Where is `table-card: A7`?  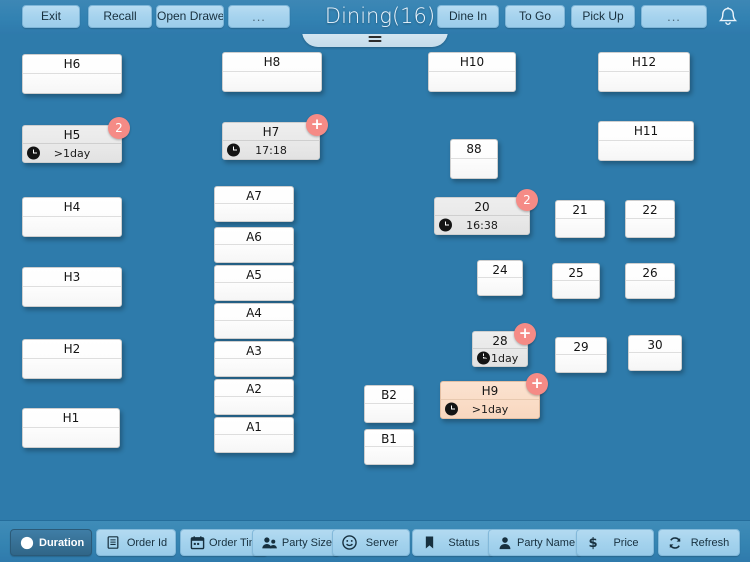 table-card: A7 is located at coordinates (254, 204).